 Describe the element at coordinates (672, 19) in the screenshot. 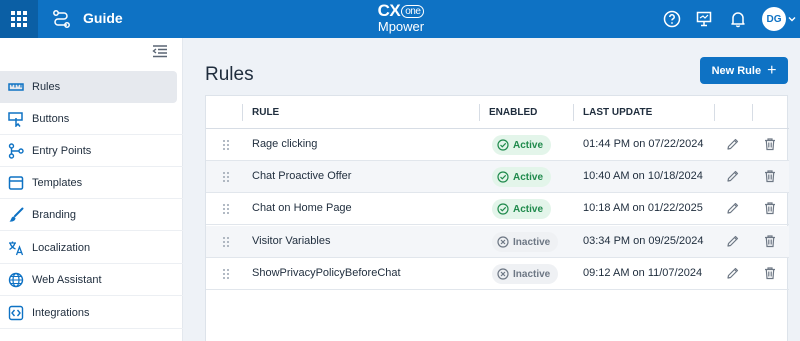

I see `help-icon` at that location.